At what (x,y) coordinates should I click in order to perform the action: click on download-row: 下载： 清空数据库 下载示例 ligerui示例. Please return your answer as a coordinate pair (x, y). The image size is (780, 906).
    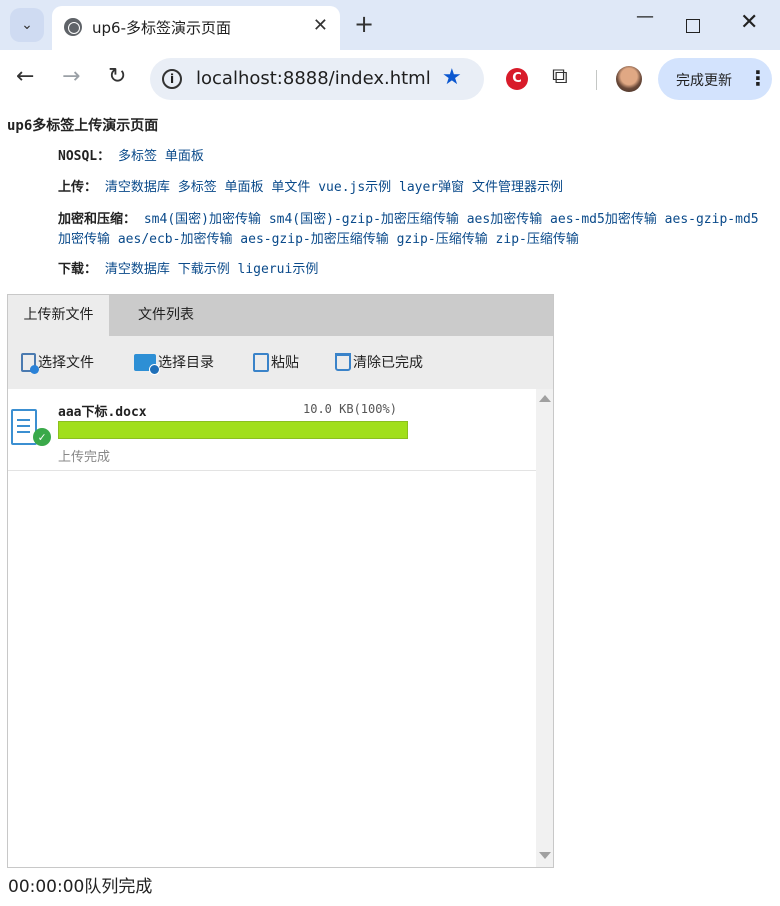
    Looking at the image, I should click on (413, 270).